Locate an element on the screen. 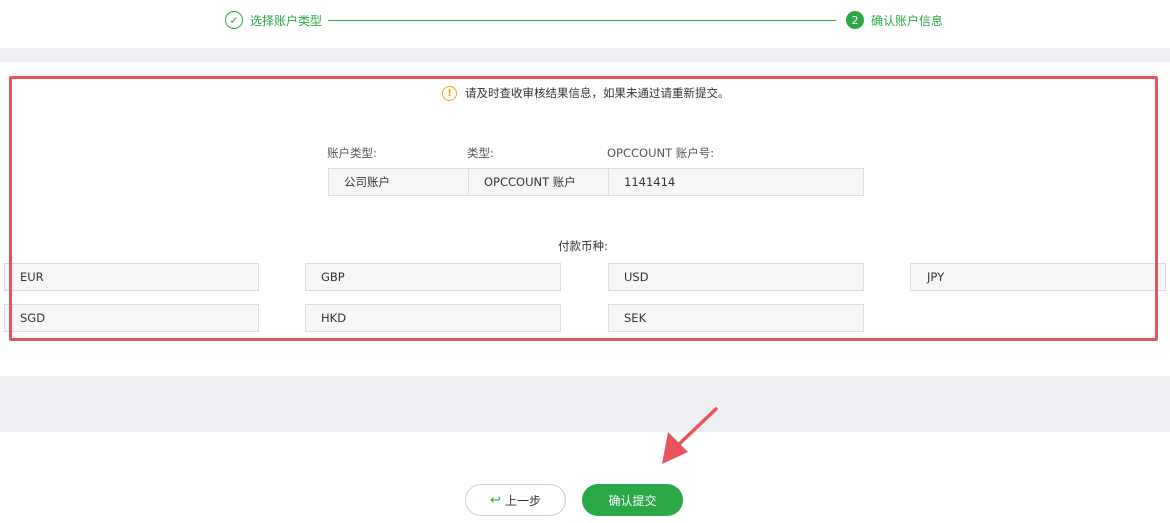  previous-step-label: 上一步 is located at coordinates (522, 500).